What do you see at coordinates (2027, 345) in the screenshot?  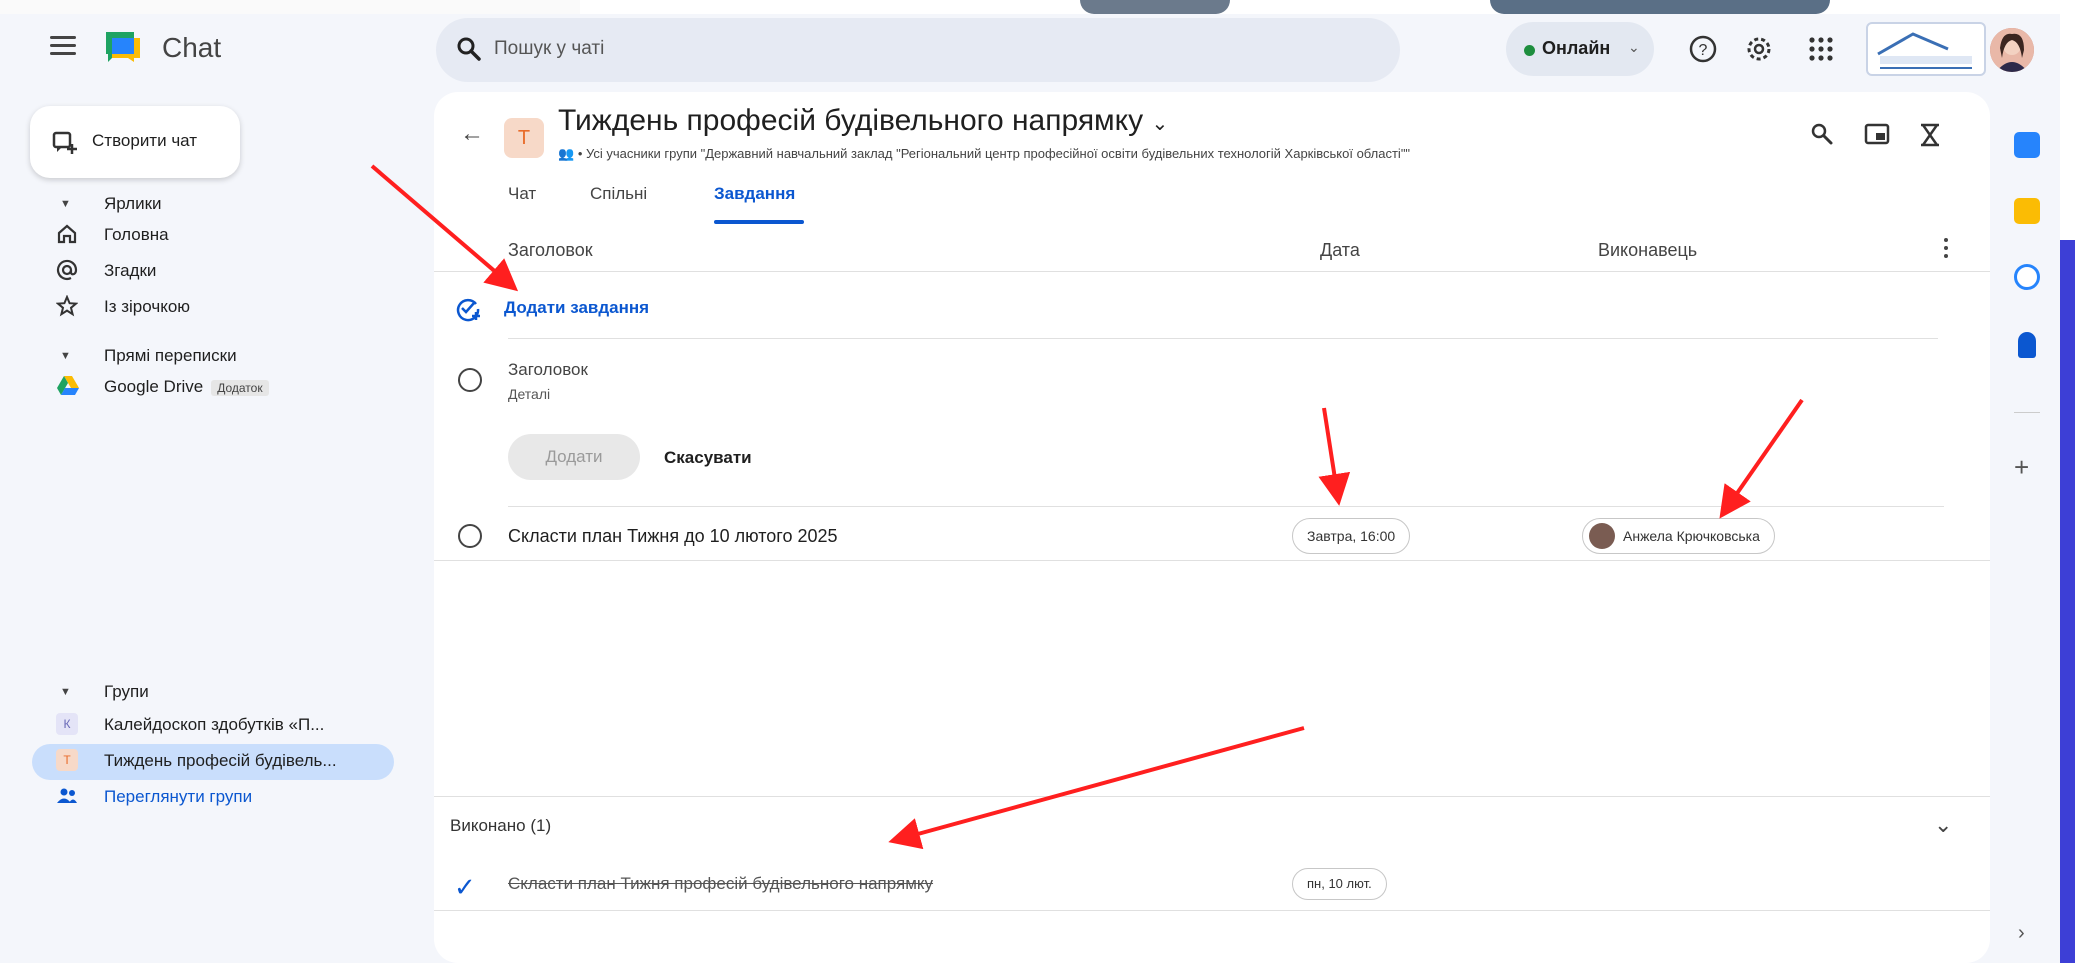 I see `contacts-icon` at bounding box center [2027, 345].